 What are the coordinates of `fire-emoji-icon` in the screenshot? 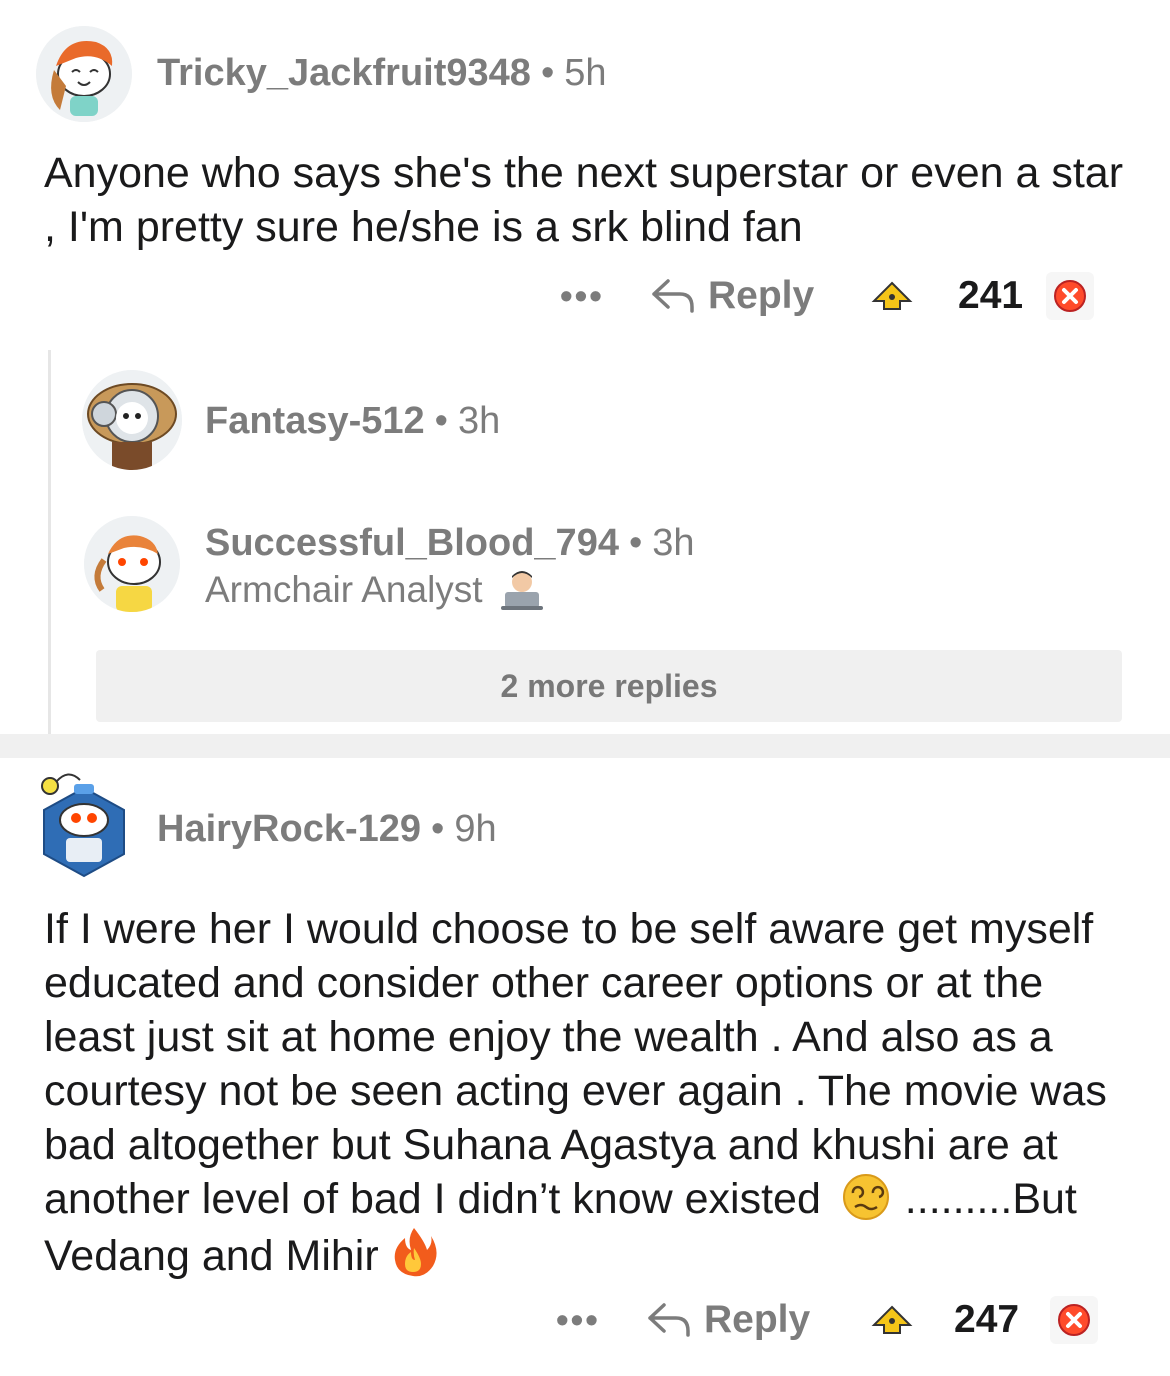 It's located at (415, 1252).